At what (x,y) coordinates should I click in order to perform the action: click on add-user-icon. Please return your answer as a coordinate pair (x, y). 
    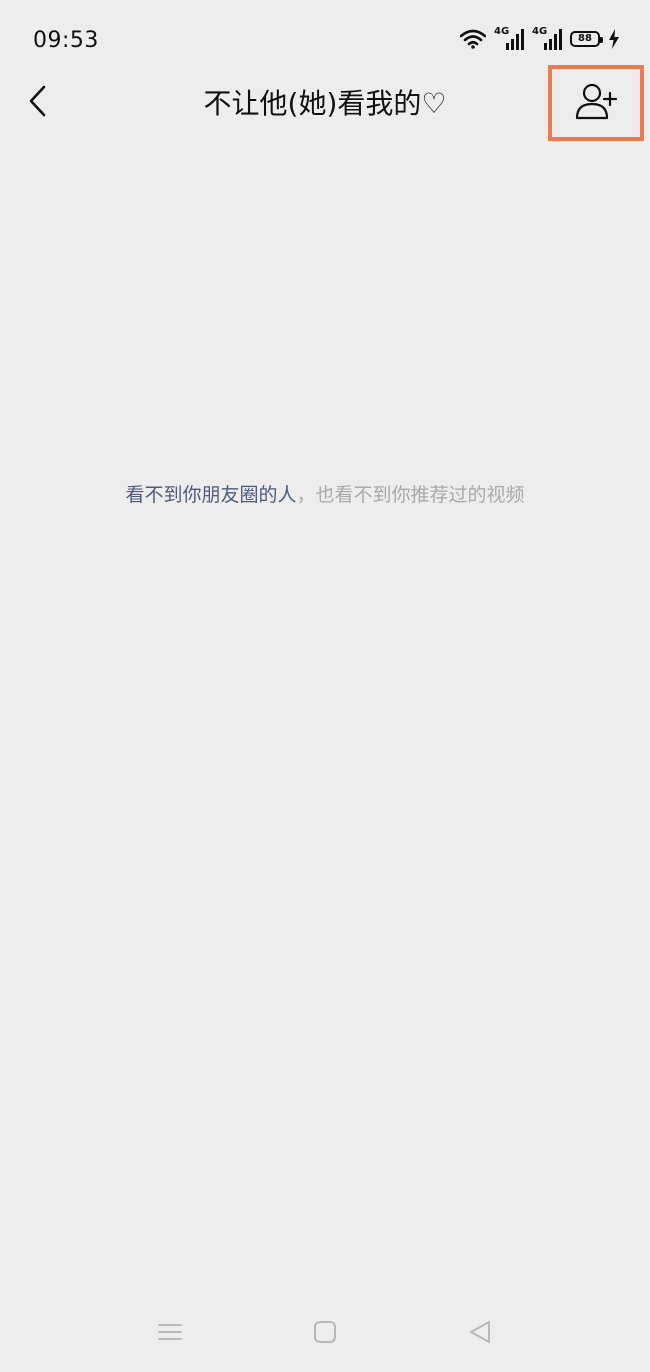
    Looking at the image, I should click on (596, 103).